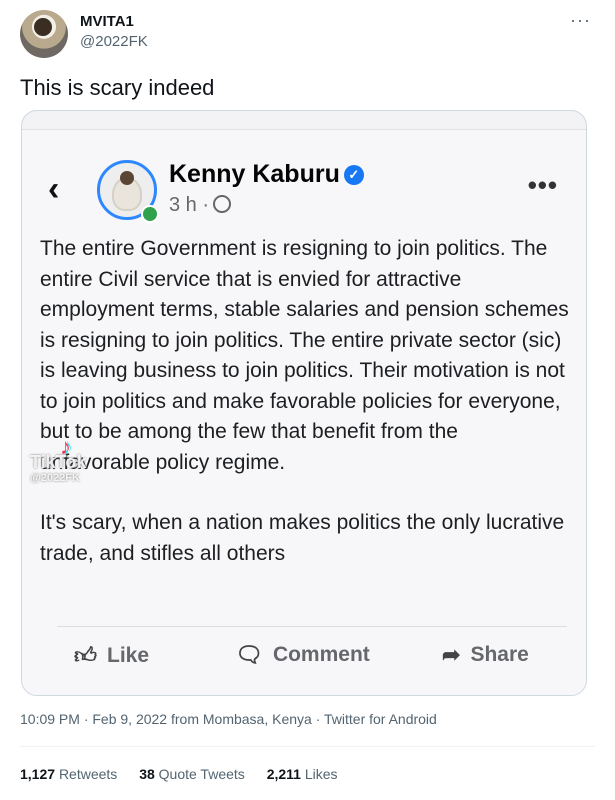 This screenshot has width=615, height=800. I want to click on divider, so click(307, 746).